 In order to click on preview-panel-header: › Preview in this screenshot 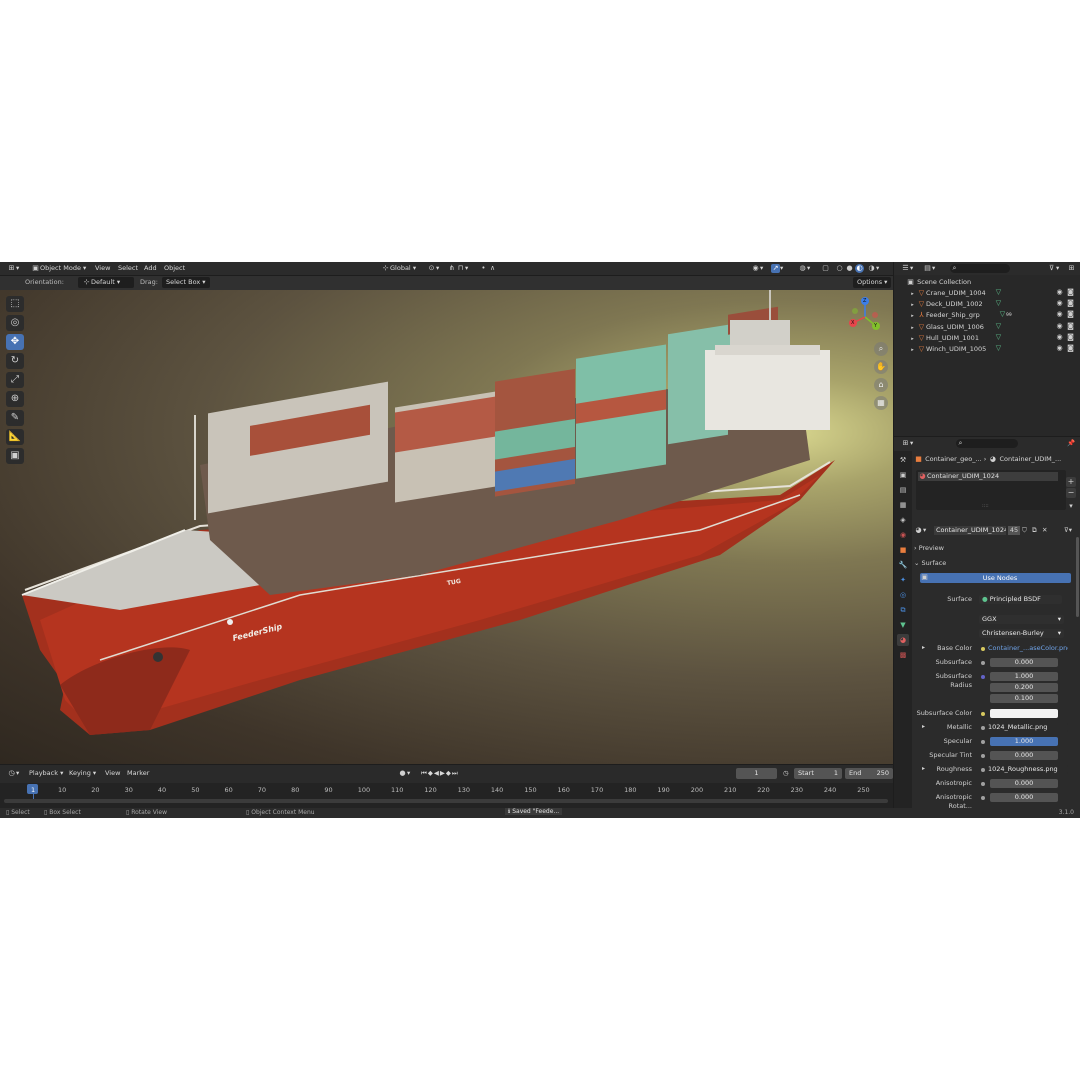, I will do `click(996, 548)`.